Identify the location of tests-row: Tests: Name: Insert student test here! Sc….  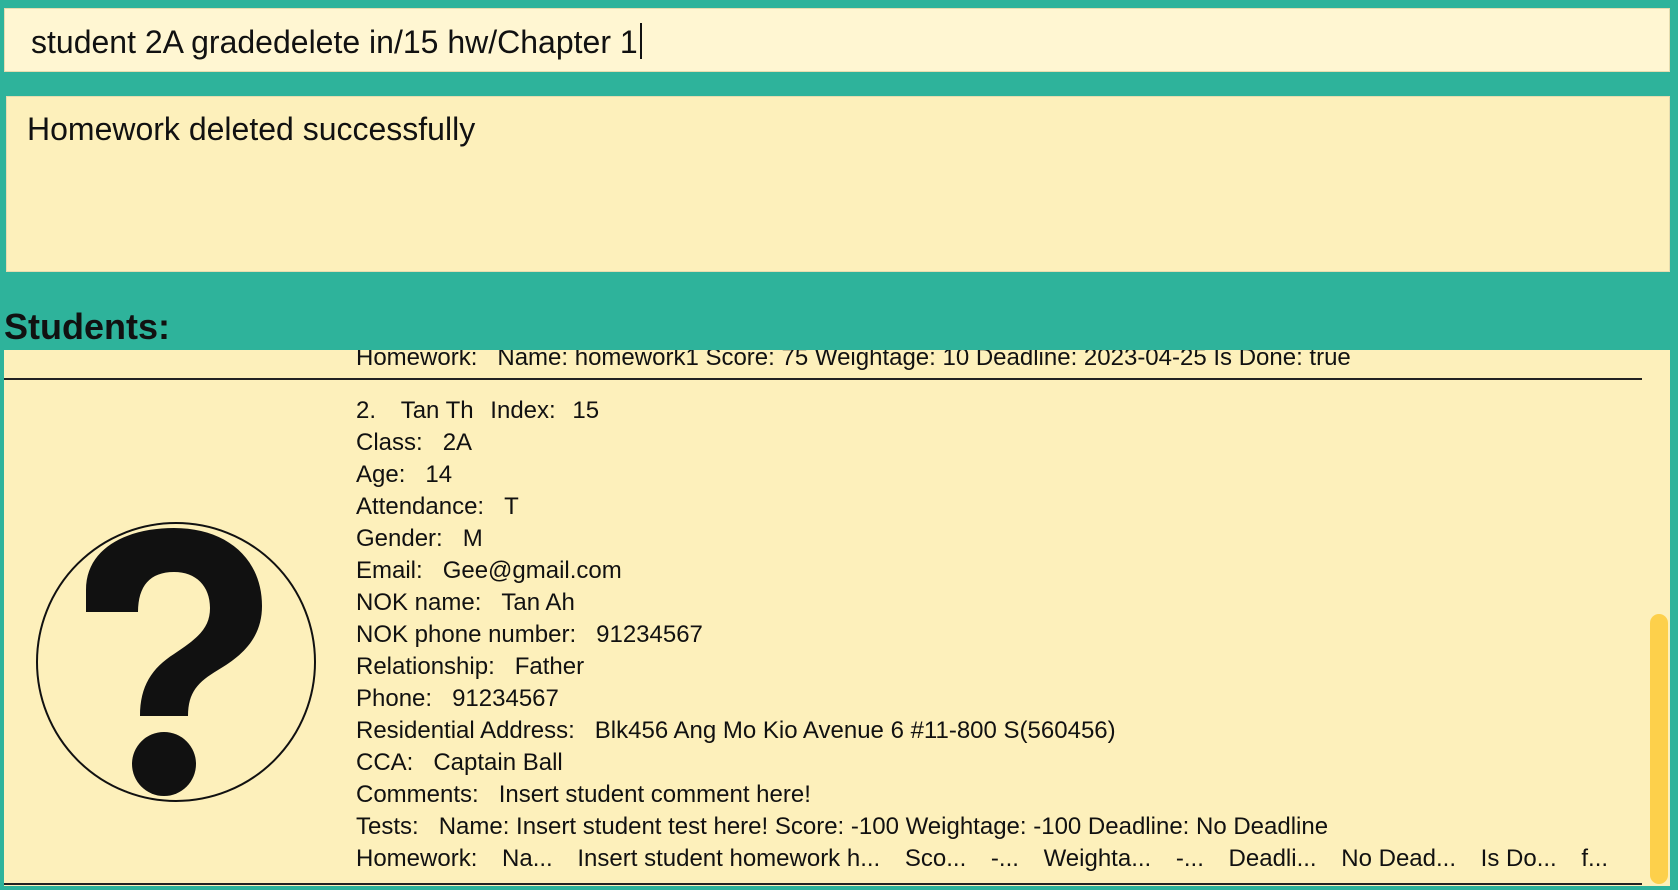
(991, 827).